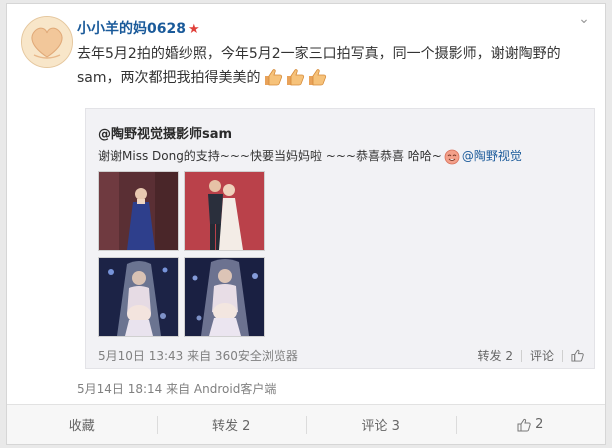 The height and width of the screenshot is (448, 612). I want to click on like-button: 2, so click(530, 424).